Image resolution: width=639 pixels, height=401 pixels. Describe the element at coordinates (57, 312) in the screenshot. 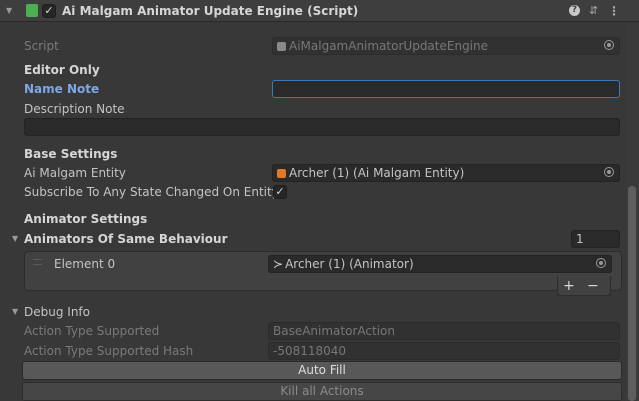

I see `debug-info-foldout: Debug Info` at that location.